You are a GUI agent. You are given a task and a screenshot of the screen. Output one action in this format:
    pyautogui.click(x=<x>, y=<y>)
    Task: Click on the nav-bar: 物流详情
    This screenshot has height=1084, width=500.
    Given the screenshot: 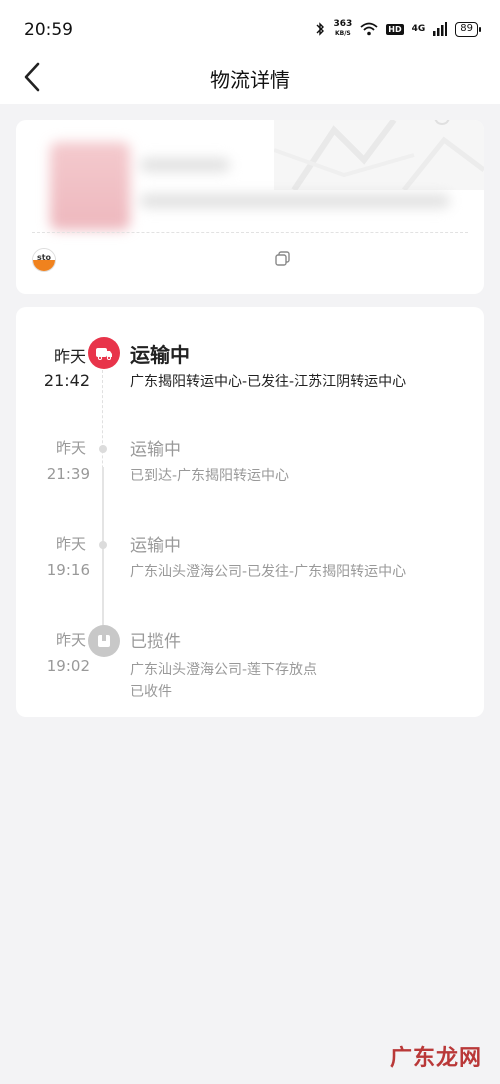 What is the action you would take?
    pyautogui.click(x=250, y=81)
    